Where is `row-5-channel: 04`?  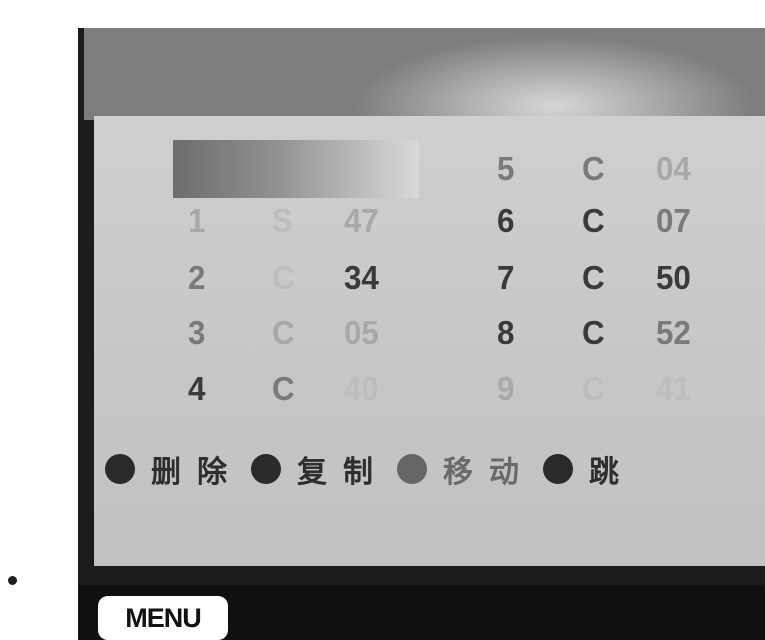
row-5-channel: 04 is located at coordinates (673, 168).